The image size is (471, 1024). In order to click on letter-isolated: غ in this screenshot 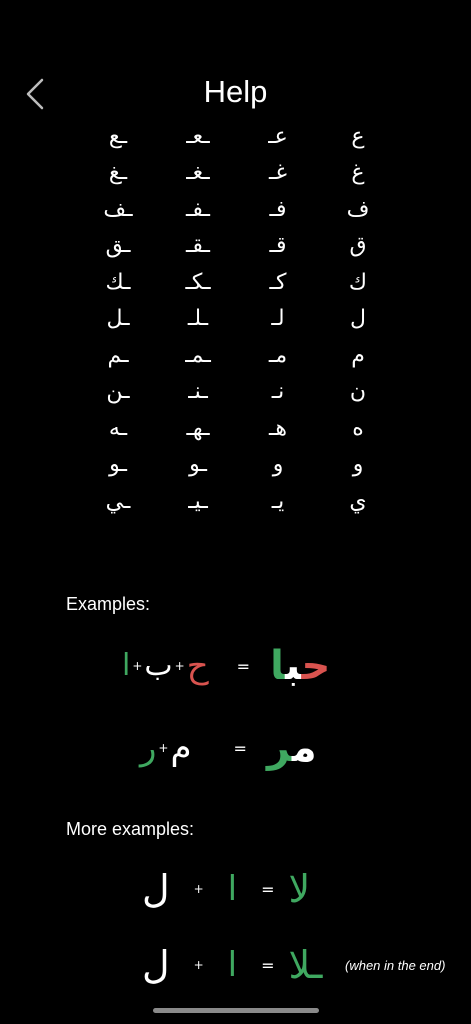, I will do `click(358, 173)`.